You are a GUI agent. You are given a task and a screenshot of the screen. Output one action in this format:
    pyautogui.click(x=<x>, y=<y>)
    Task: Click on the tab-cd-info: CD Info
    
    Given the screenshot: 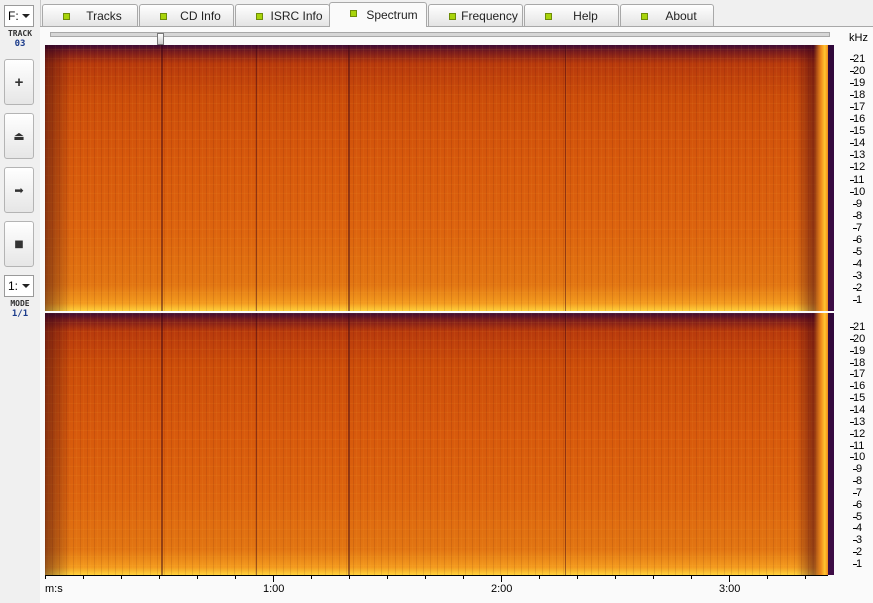 What is the action you would take?
    pyautogui.click(x=186, y=15)
    